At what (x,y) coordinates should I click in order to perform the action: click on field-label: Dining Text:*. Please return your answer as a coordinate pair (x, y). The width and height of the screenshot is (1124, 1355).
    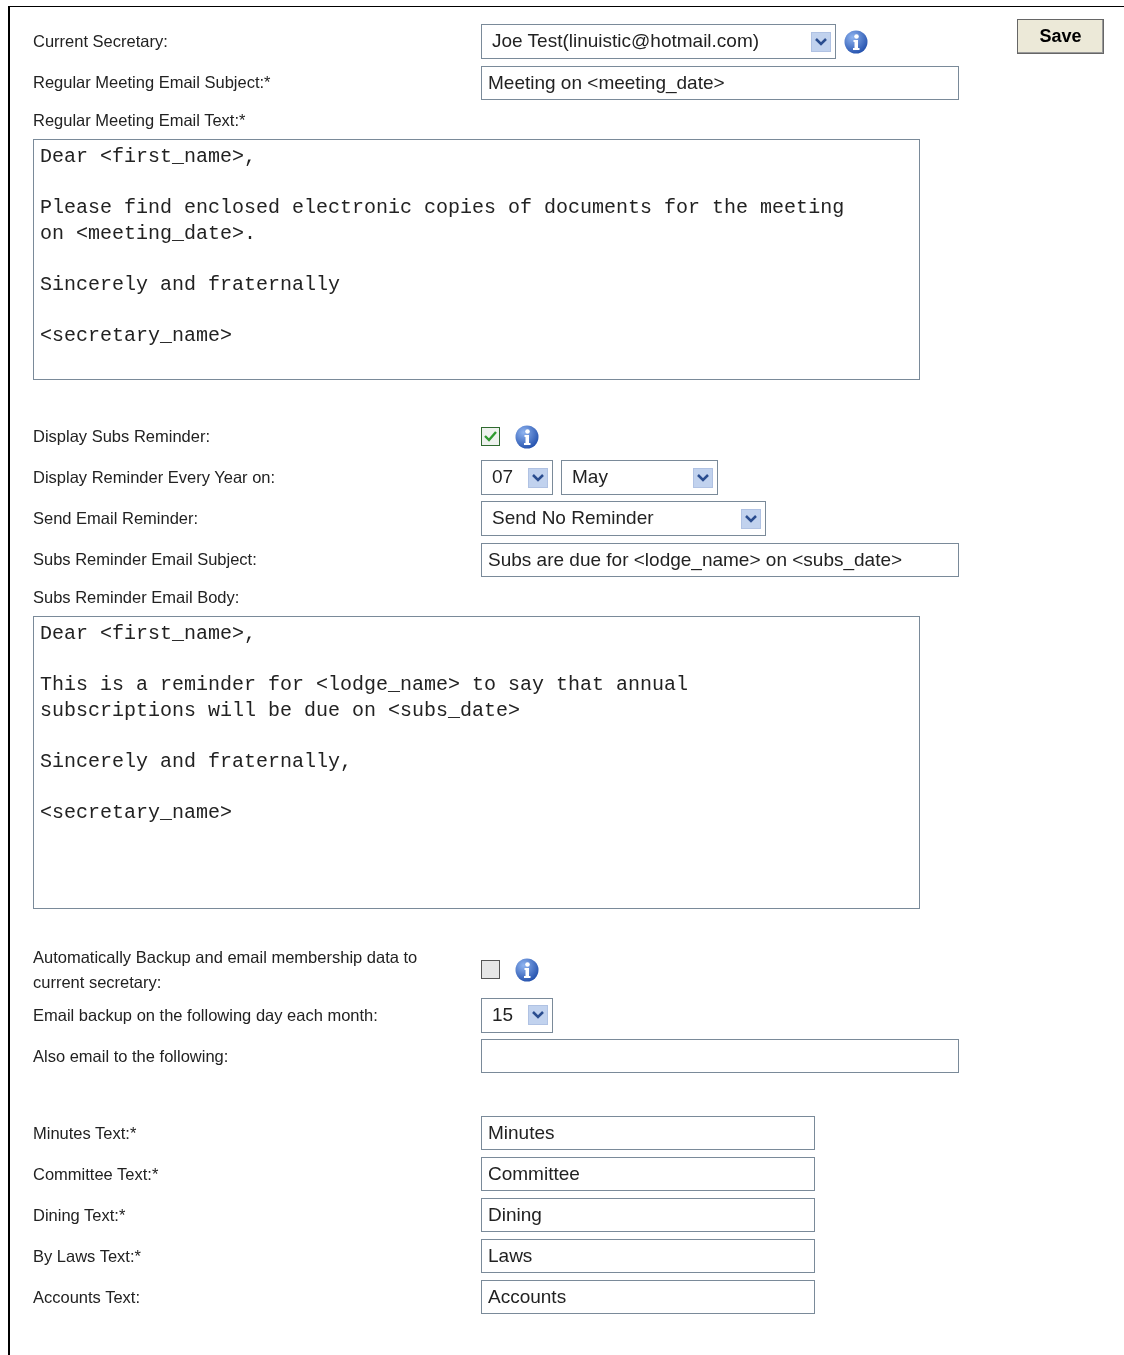
    Looking at the image, I should click on (80, 1215).